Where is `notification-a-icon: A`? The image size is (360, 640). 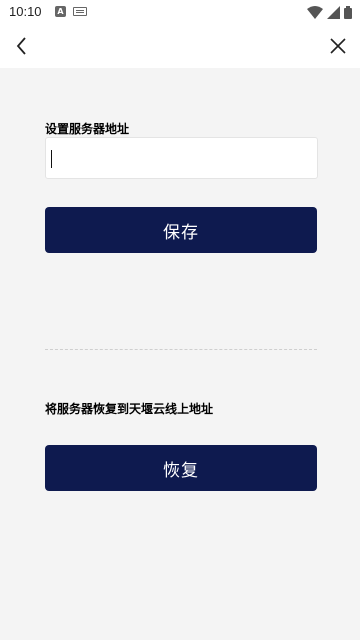
notification-a-icon: A is located at coordinates (60, 11).